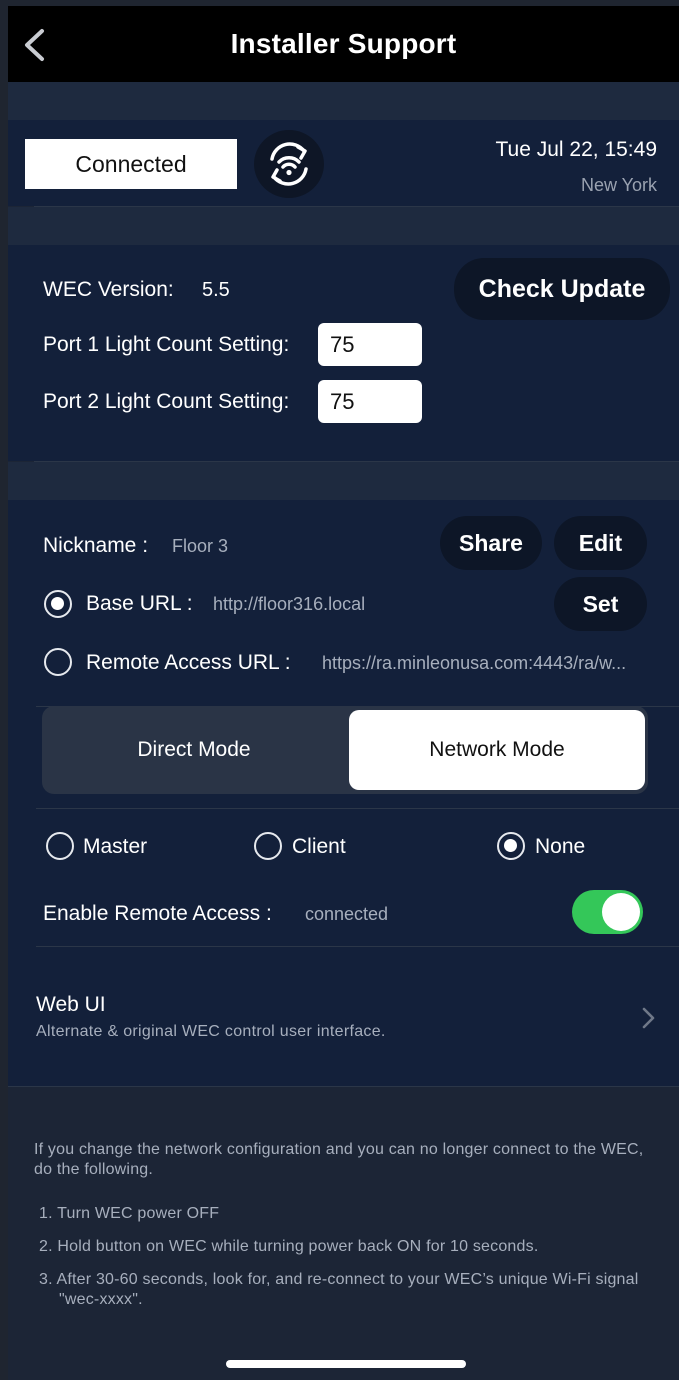  What do you see at coordinates (343, 1016) in the screenshot?
I see `web-ui-row` at bounding box center [343, 1016].